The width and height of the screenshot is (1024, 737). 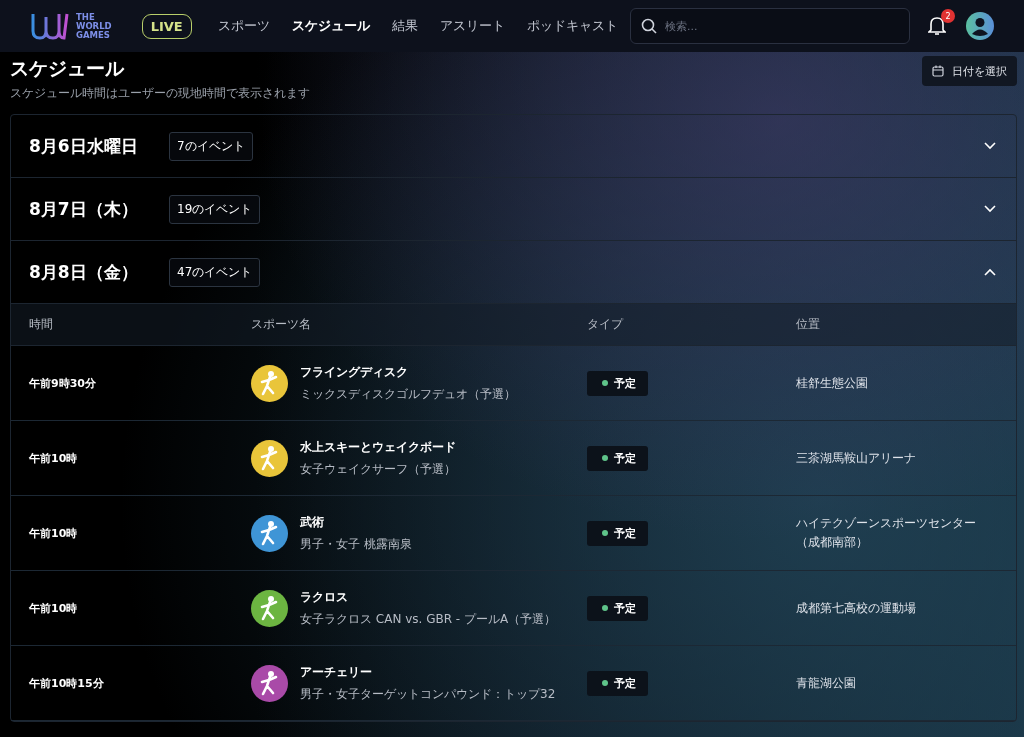 I want to click on event-location: 青龍湖公園, so click(x=826, y=683).